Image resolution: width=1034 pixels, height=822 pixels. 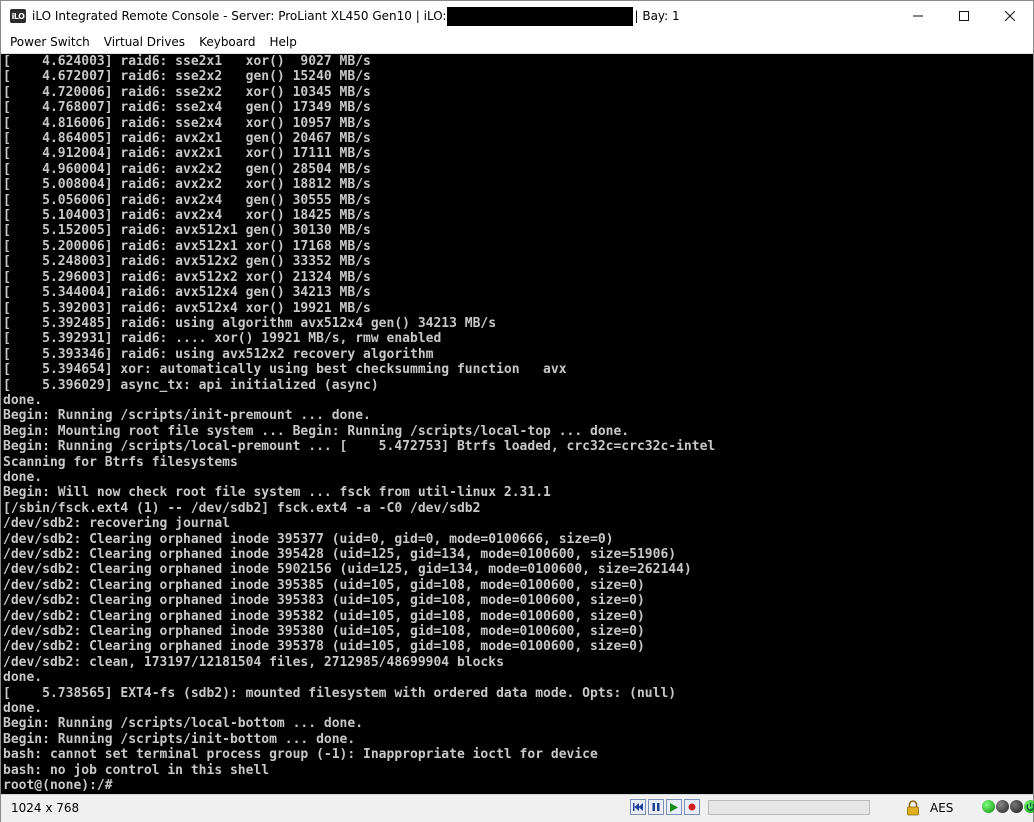 What do you see at coordinates (1016, 806) in the screenshot?
I see `virtual-media-icon` at bounding box center [1016, 806].